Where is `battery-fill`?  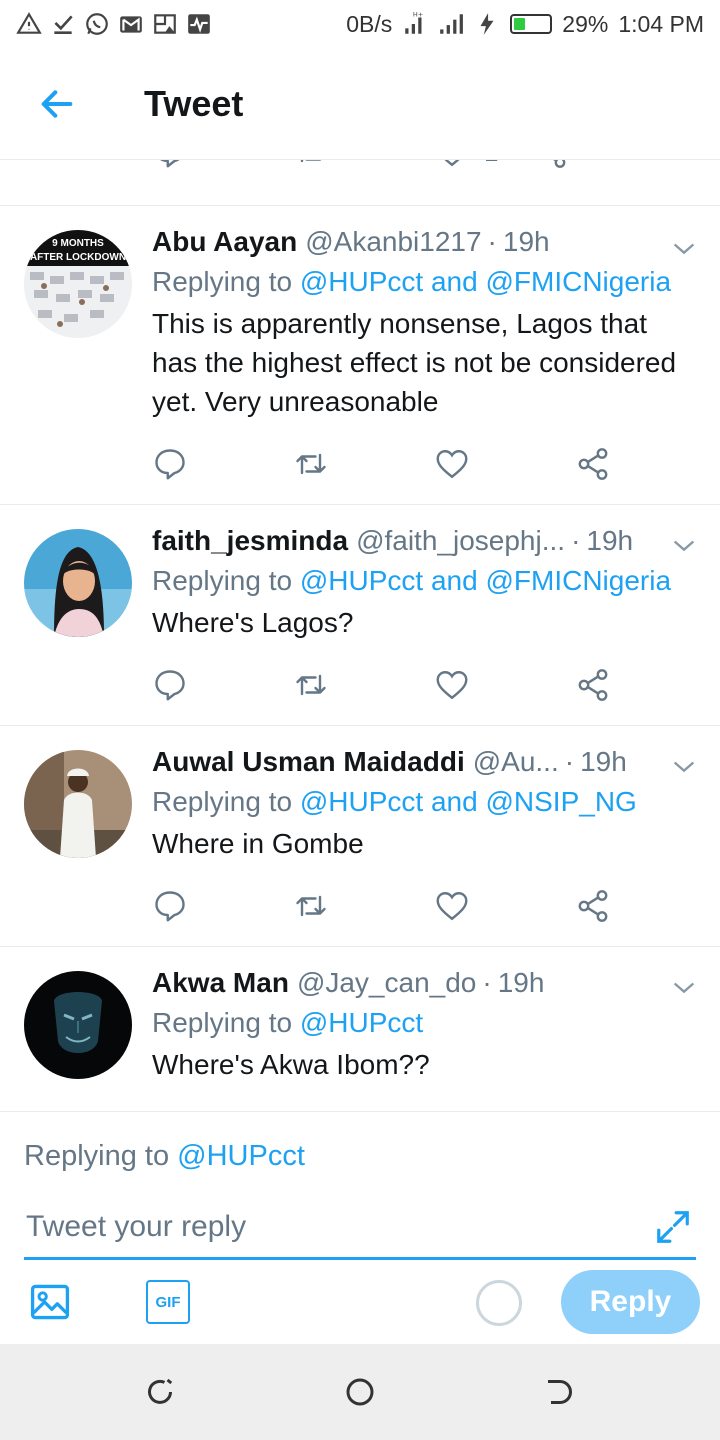 battery-fill is located at coordinates (520, 24).